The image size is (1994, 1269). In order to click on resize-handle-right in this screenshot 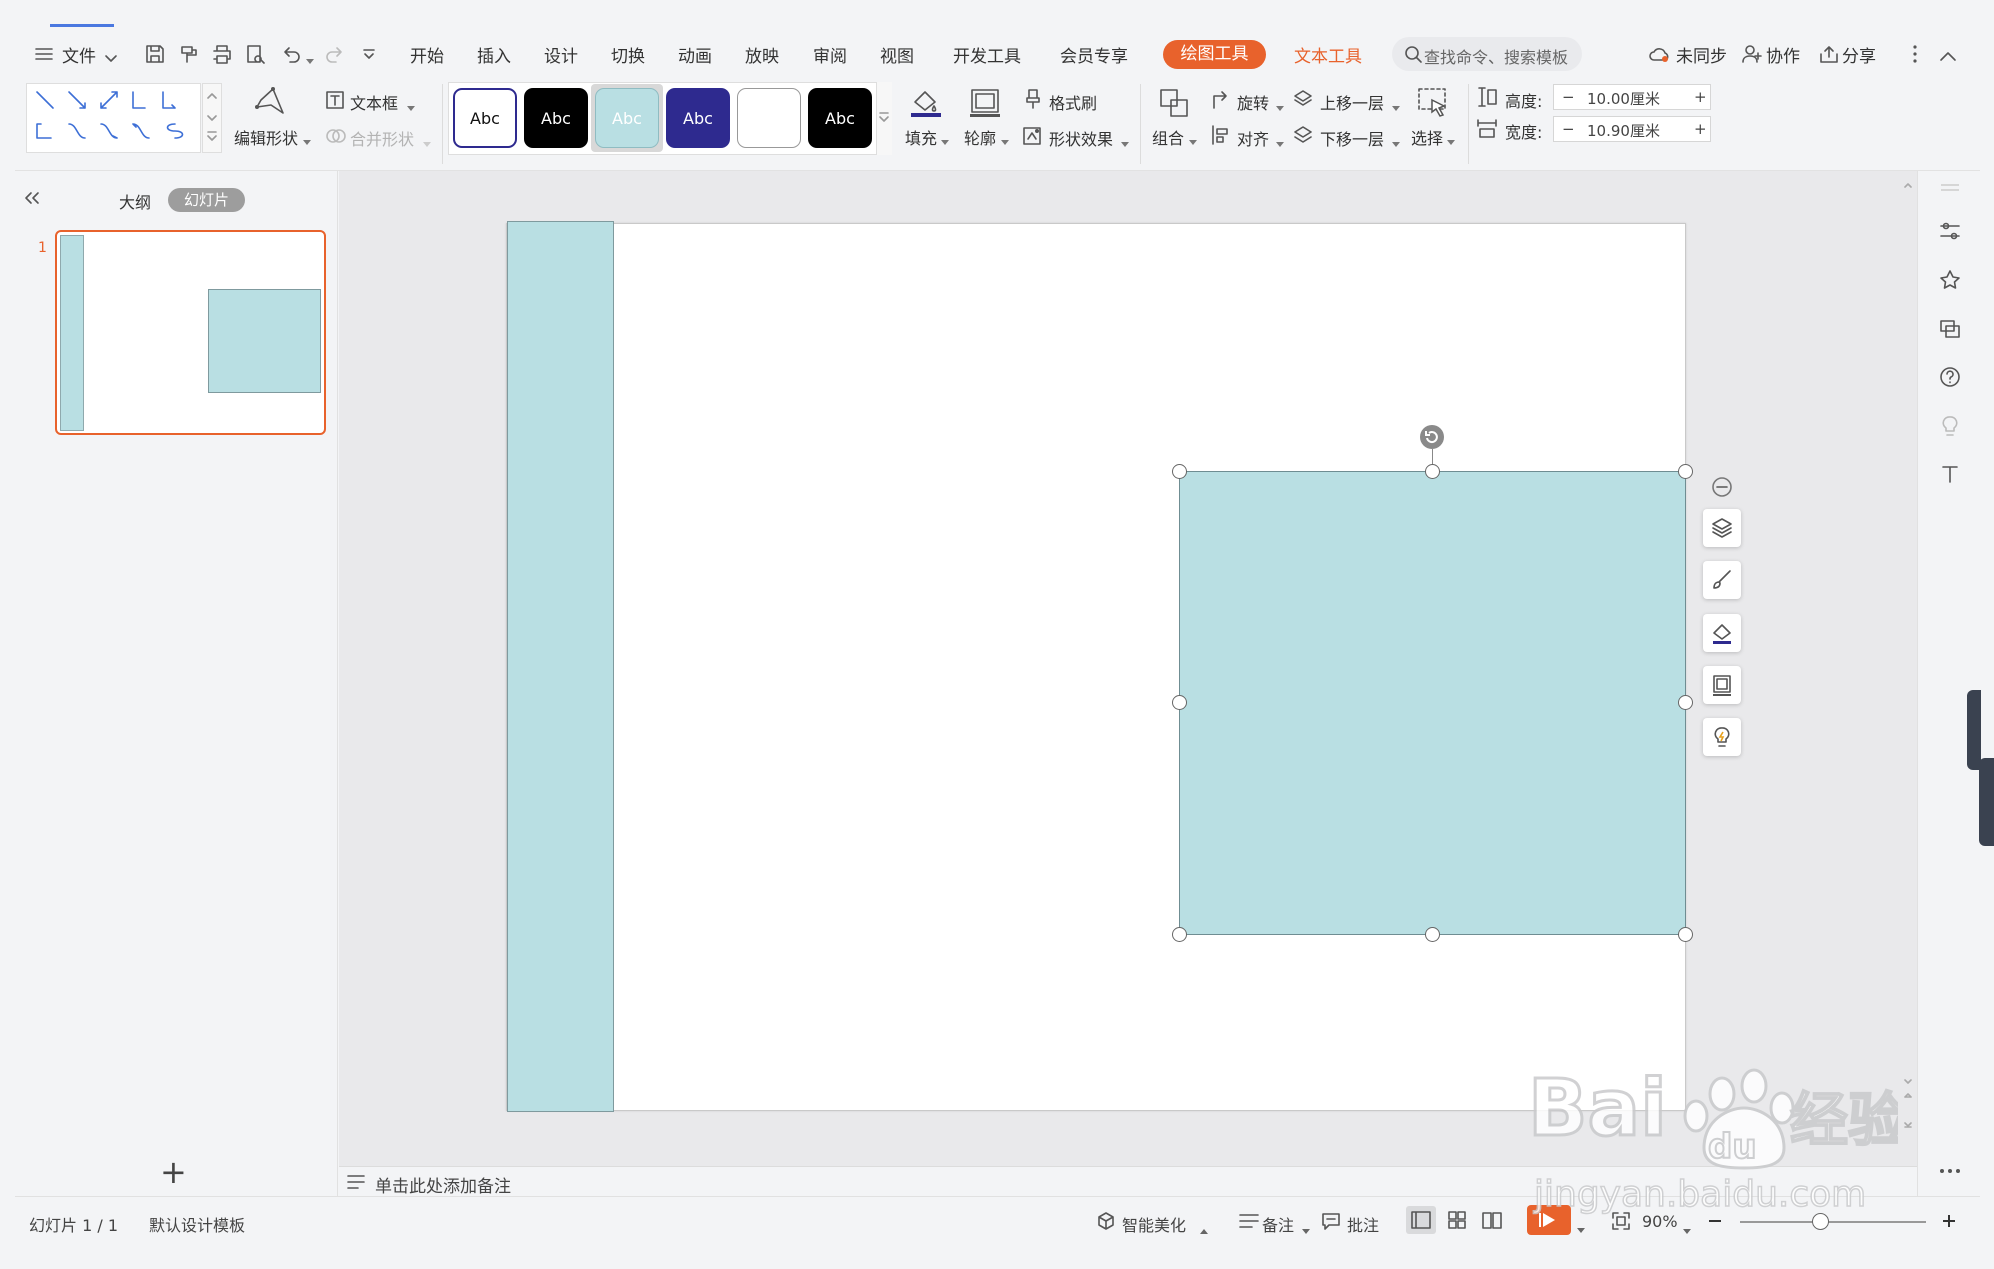, I will do `click(1685, 702)`.